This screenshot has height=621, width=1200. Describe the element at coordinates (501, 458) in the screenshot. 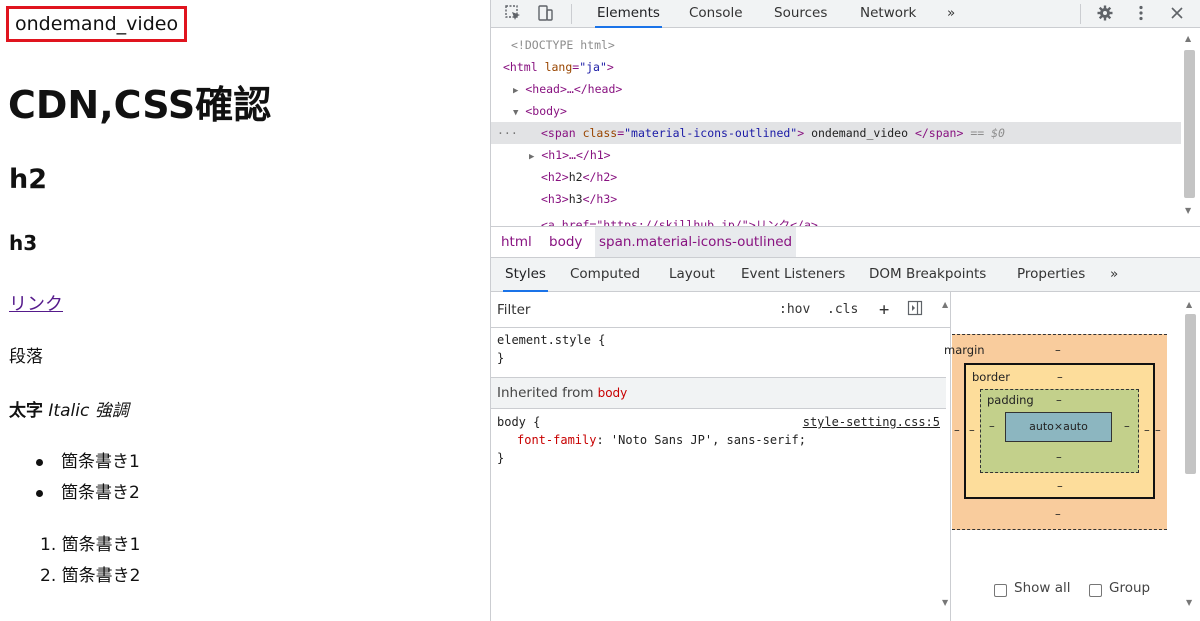

I see `rule-close-brace: }` at that location.